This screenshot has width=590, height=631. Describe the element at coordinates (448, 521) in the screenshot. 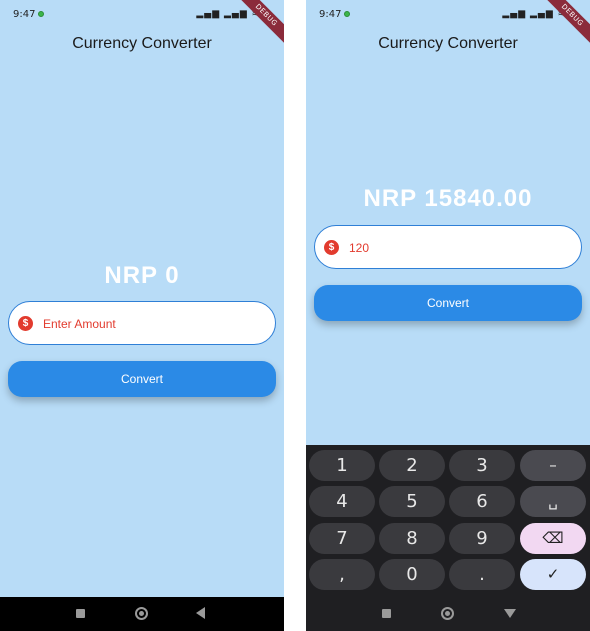

I see `numeric-keyboard: 1 2 3 – 4 5 6 ␣ 7 8 9 ⌫ , 0 . ✓` at that location.